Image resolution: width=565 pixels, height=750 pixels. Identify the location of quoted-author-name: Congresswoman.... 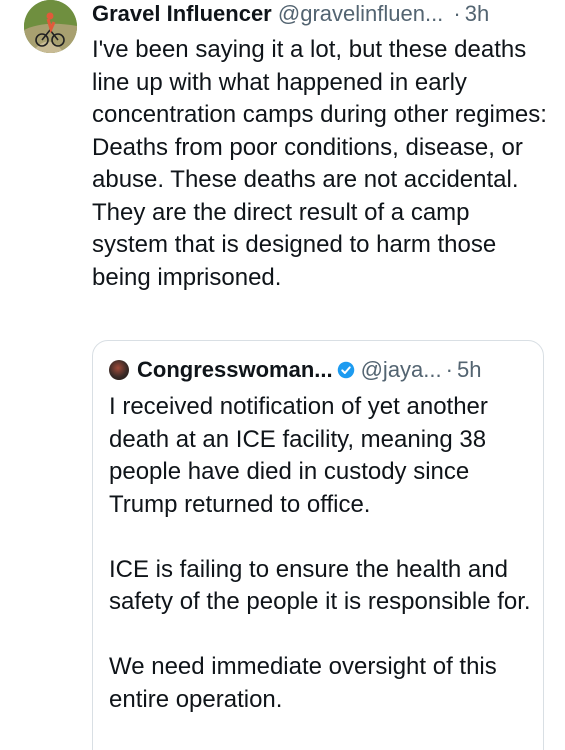
(235, 370).